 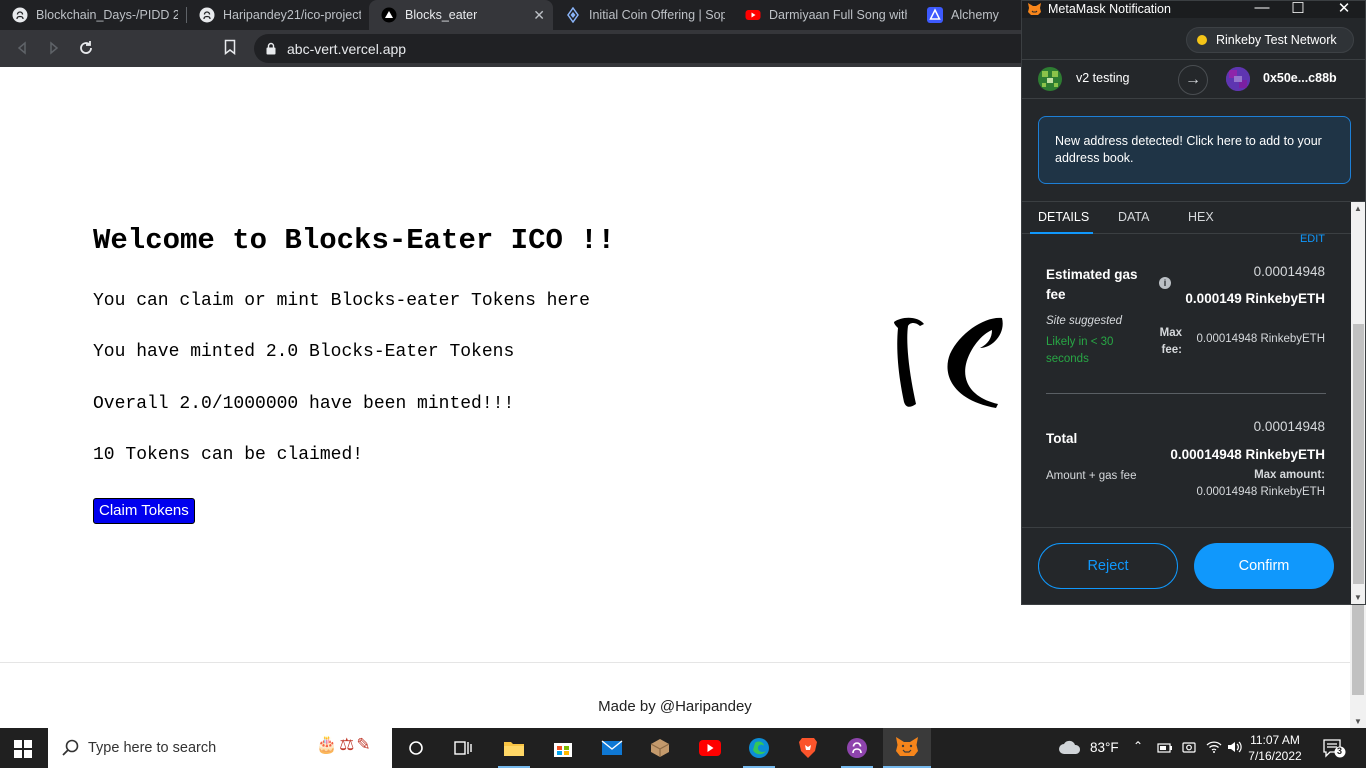 What do you see at coordinates (1109, 9) in the screenshot?
I see `window-title: MetaMask Notification` at bounding box center [1109, 9].